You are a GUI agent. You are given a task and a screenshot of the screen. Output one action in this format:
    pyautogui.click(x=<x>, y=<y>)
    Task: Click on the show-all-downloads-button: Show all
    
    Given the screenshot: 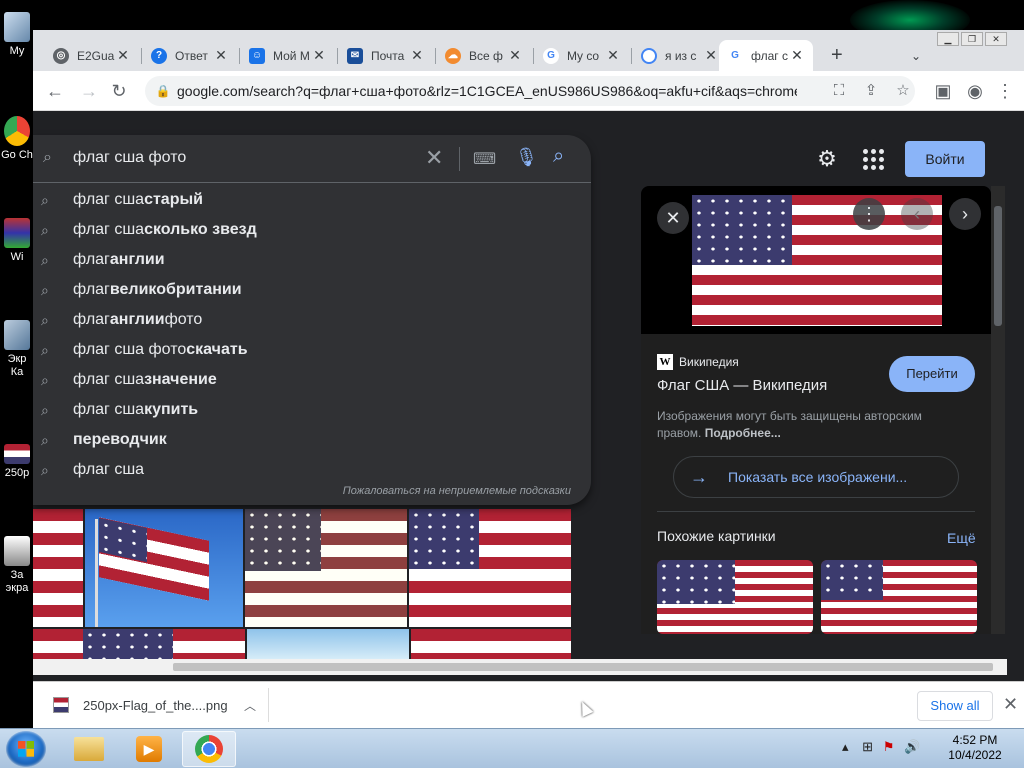 What is the action you would take?
    pyautogui.click(x=955, y=706)
    